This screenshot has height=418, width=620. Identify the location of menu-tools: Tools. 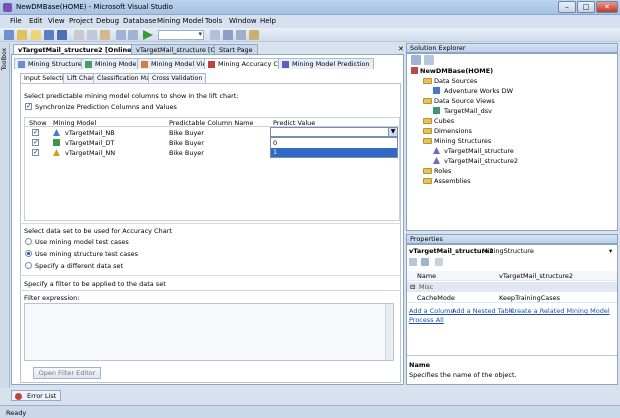
(213, 21).